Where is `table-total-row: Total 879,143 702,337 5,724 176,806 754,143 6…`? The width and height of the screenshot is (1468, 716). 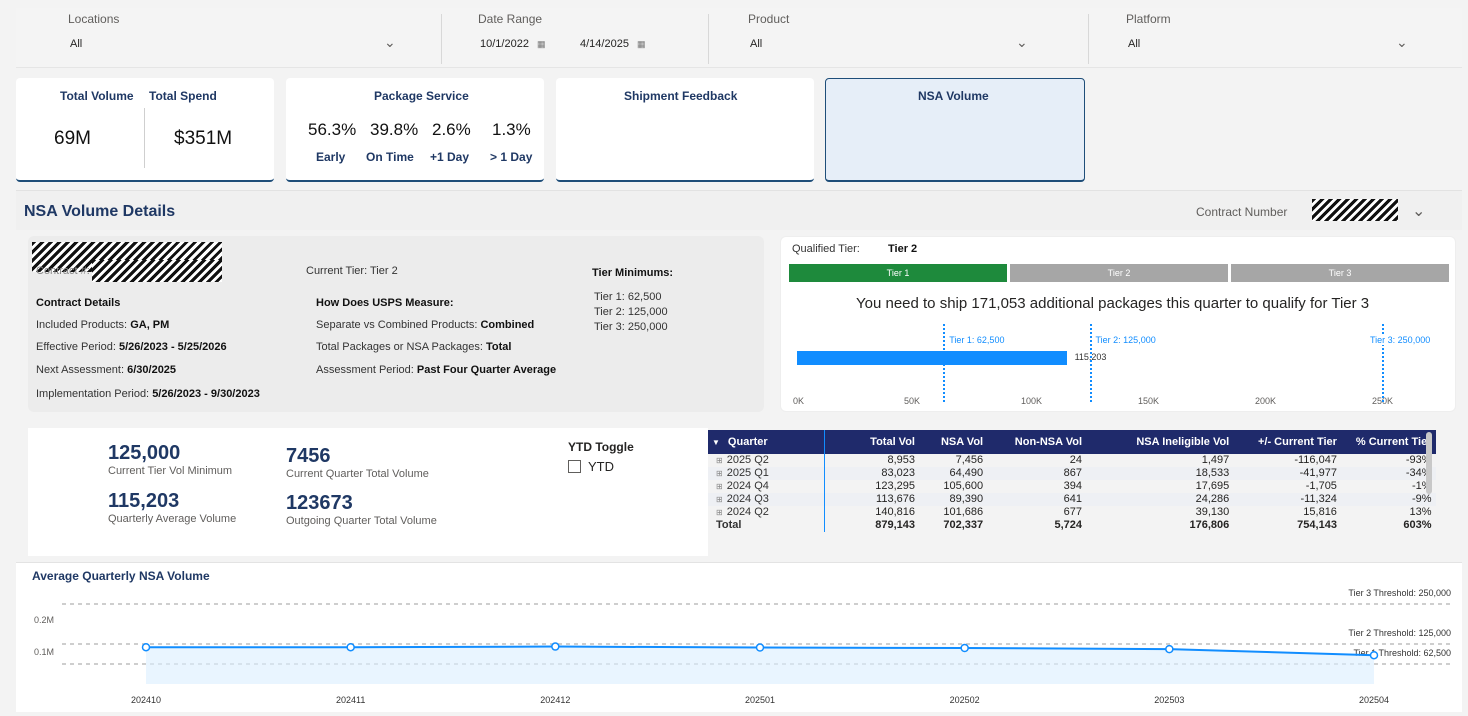
table-total-row: Total 879,143 702,337 5,724 176,806 754,143 6… is located at coordinates (1072, 525).